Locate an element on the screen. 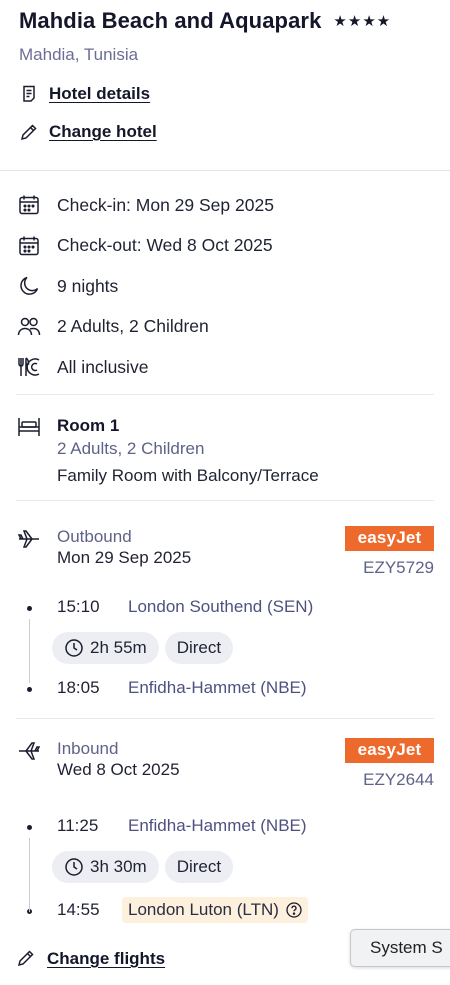 This screenshot has height=985, width=450. departure-row: 11:25 Enfidha-Hammet (NBE) is located at coordinates (225, 826).